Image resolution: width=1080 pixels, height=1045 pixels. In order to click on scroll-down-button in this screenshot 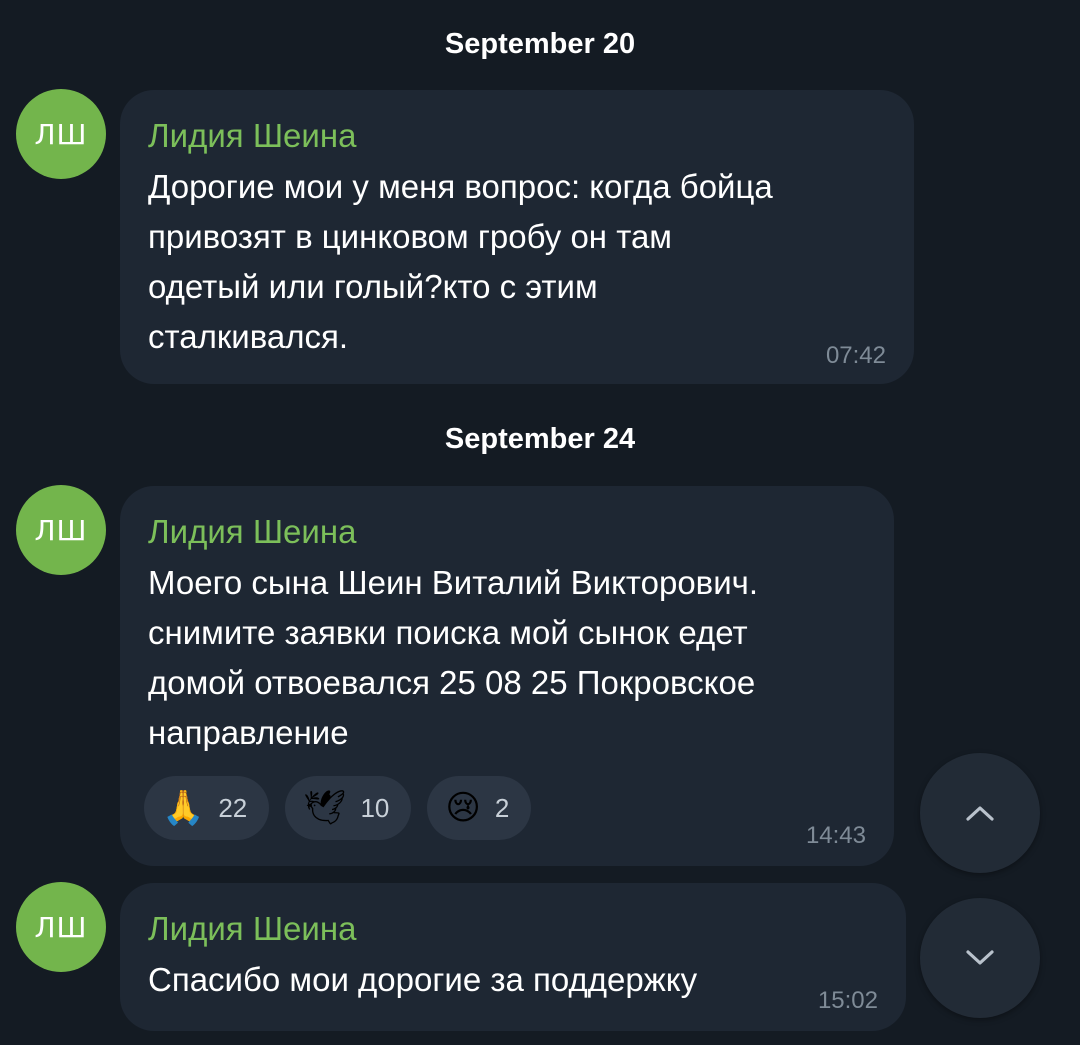, I will do `click(980, 958)`.